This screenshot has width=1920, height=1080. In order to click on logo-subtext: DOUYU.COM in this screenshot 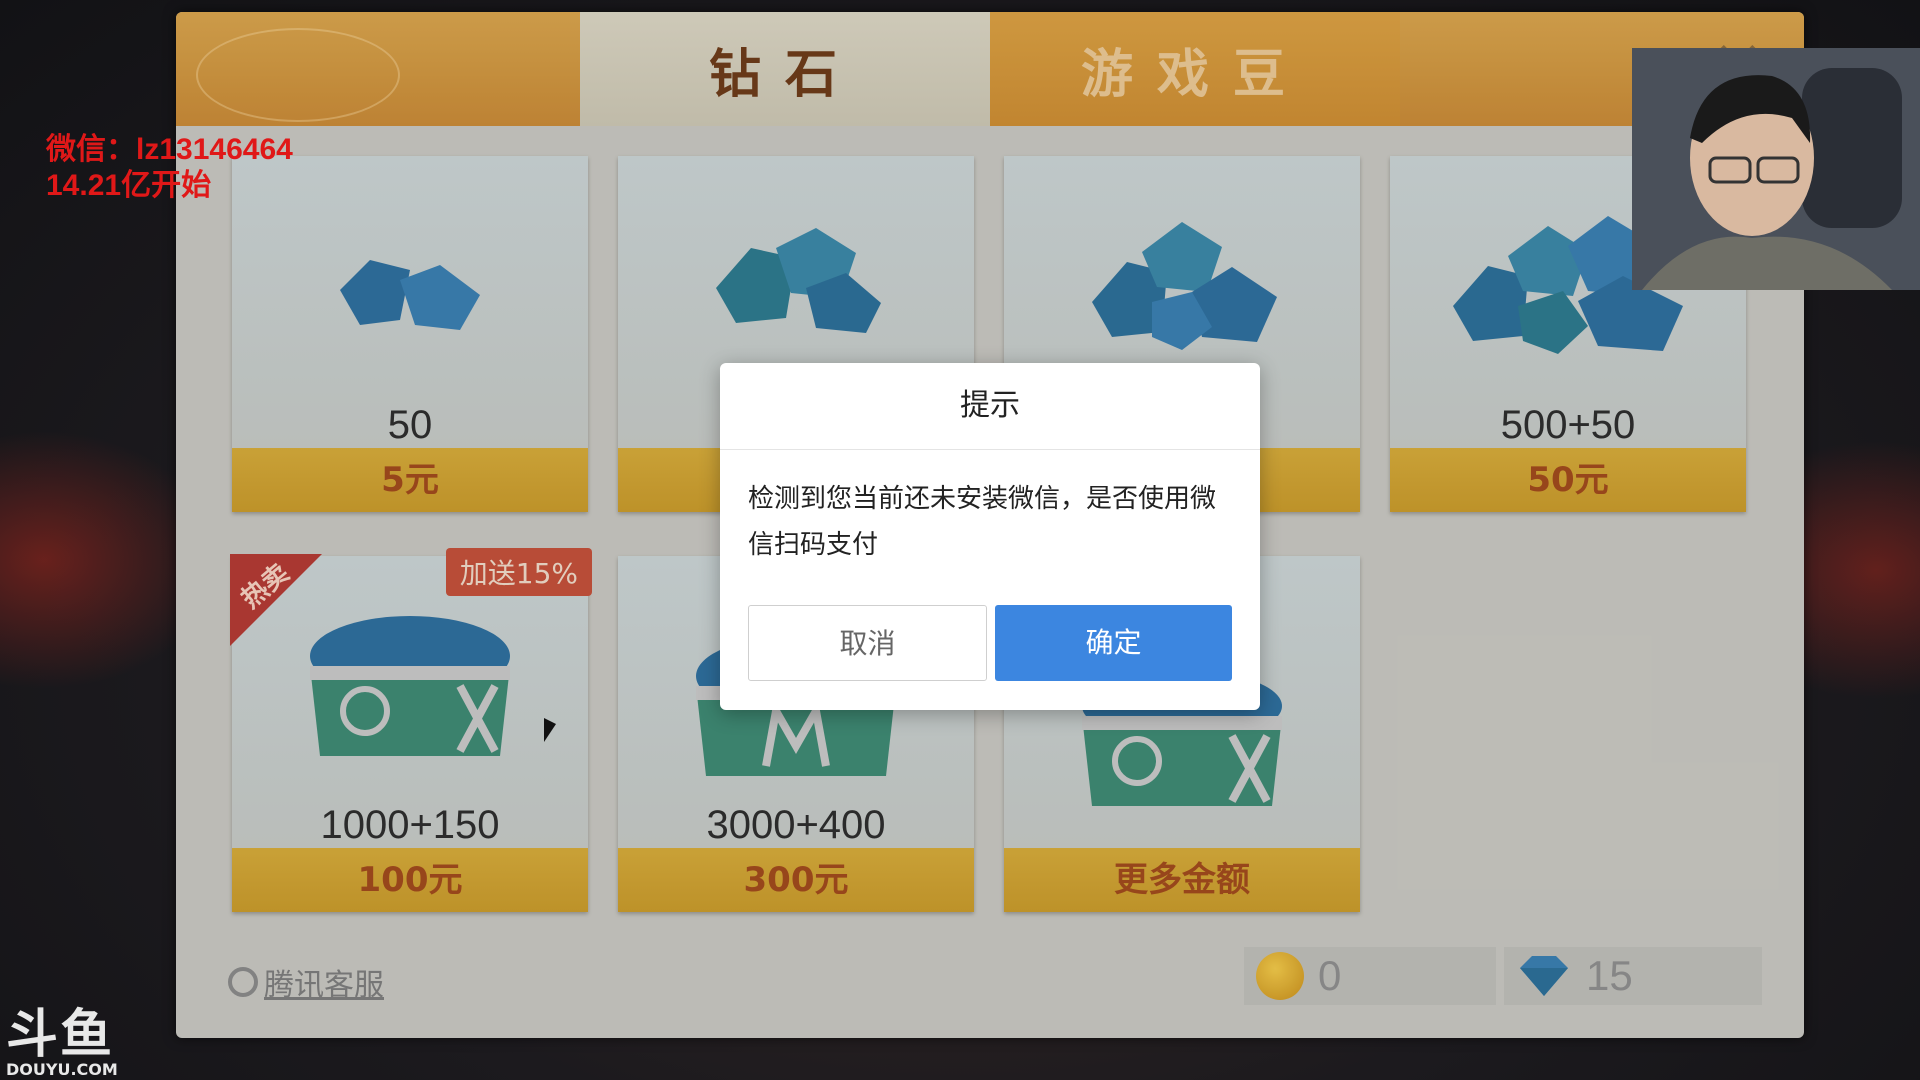, I will do `click(62, 1069)`.